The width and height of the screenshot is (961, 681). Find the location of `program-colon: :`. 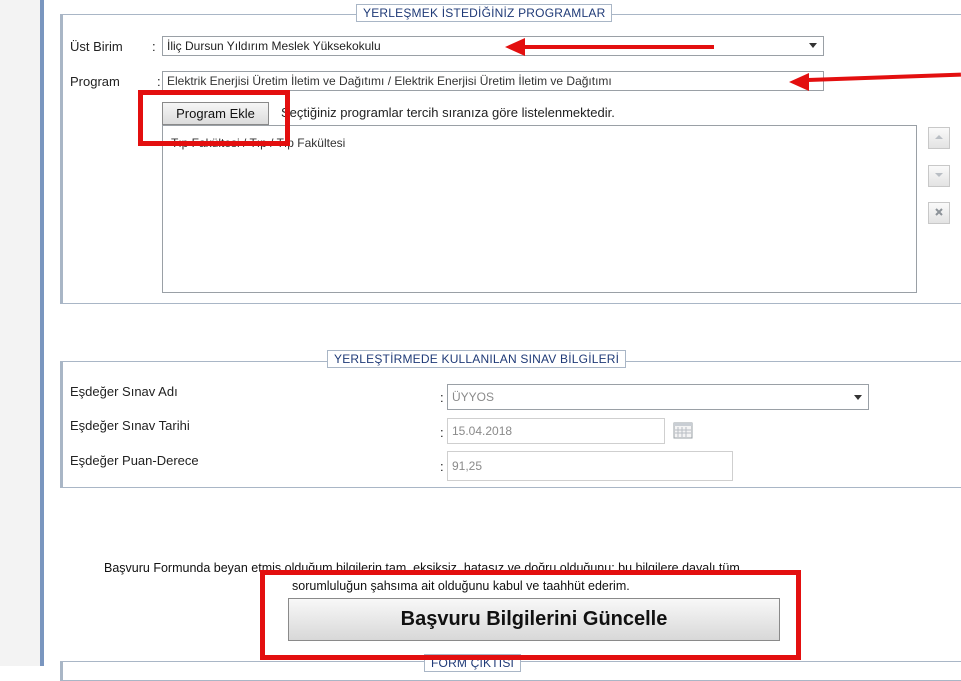

program-colon: : is located at coordinates (159, 81).